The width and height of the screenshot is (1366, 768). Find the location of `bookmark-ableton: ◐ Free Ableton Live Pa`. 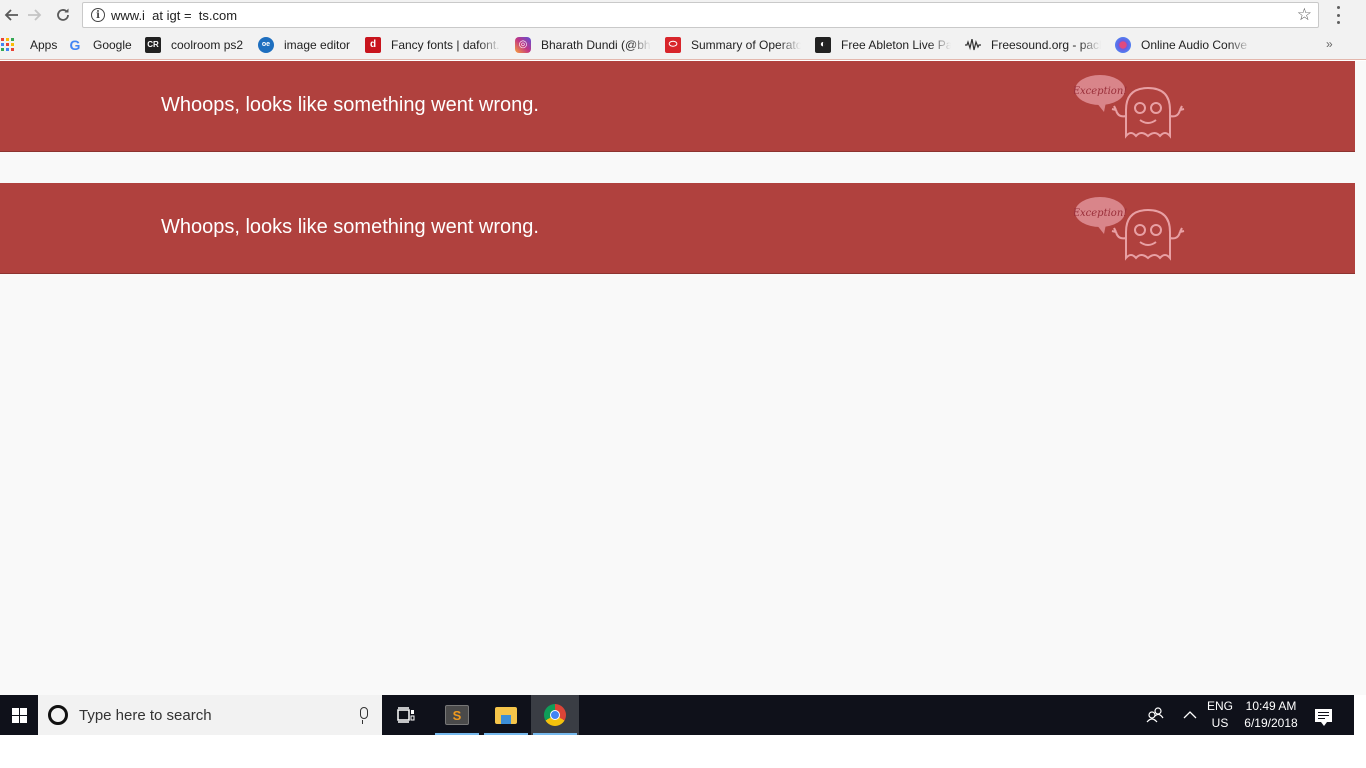

bookmark-ableton: ◐ Free Ableton Live Pa is located at coordinates (883, 45).